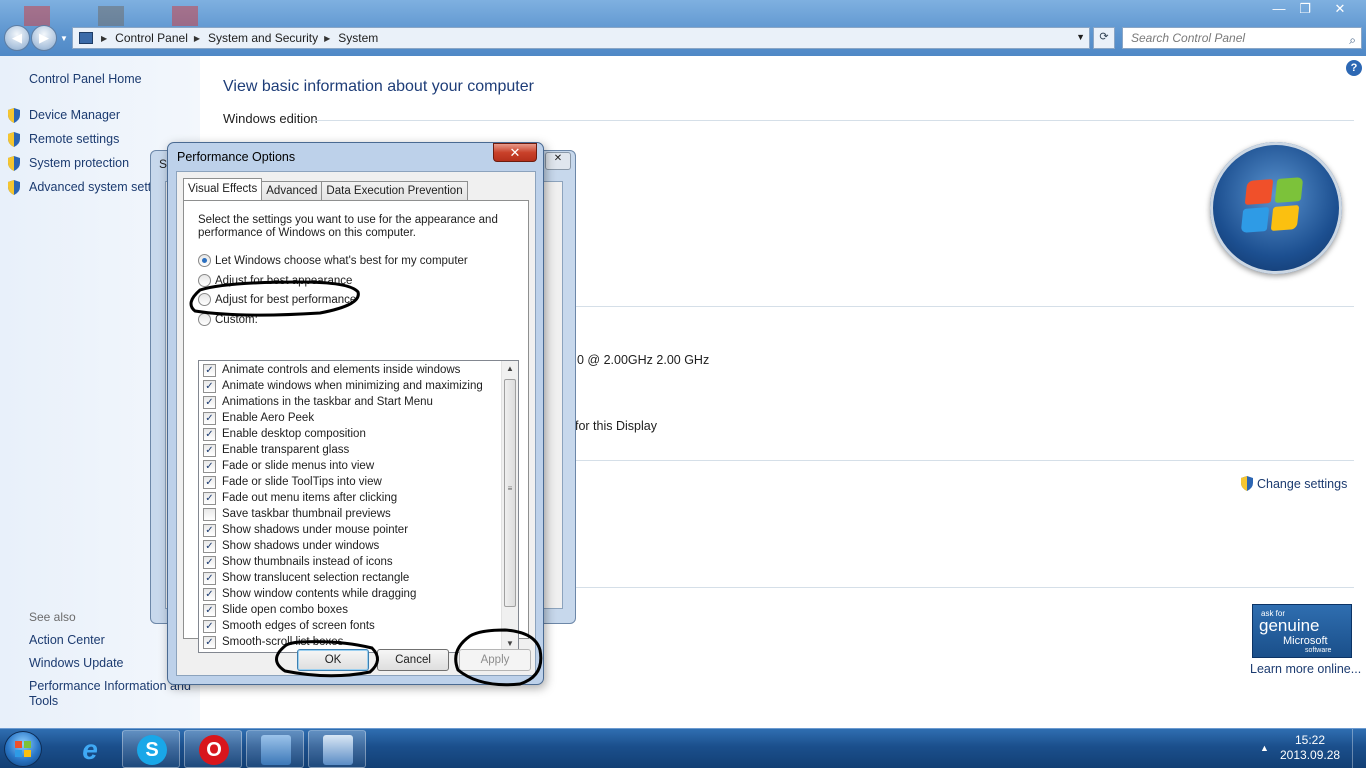 The height and width of the screenshot is (768, 1366). I want to click on radio-custom: Custom:, so click(228, 319).